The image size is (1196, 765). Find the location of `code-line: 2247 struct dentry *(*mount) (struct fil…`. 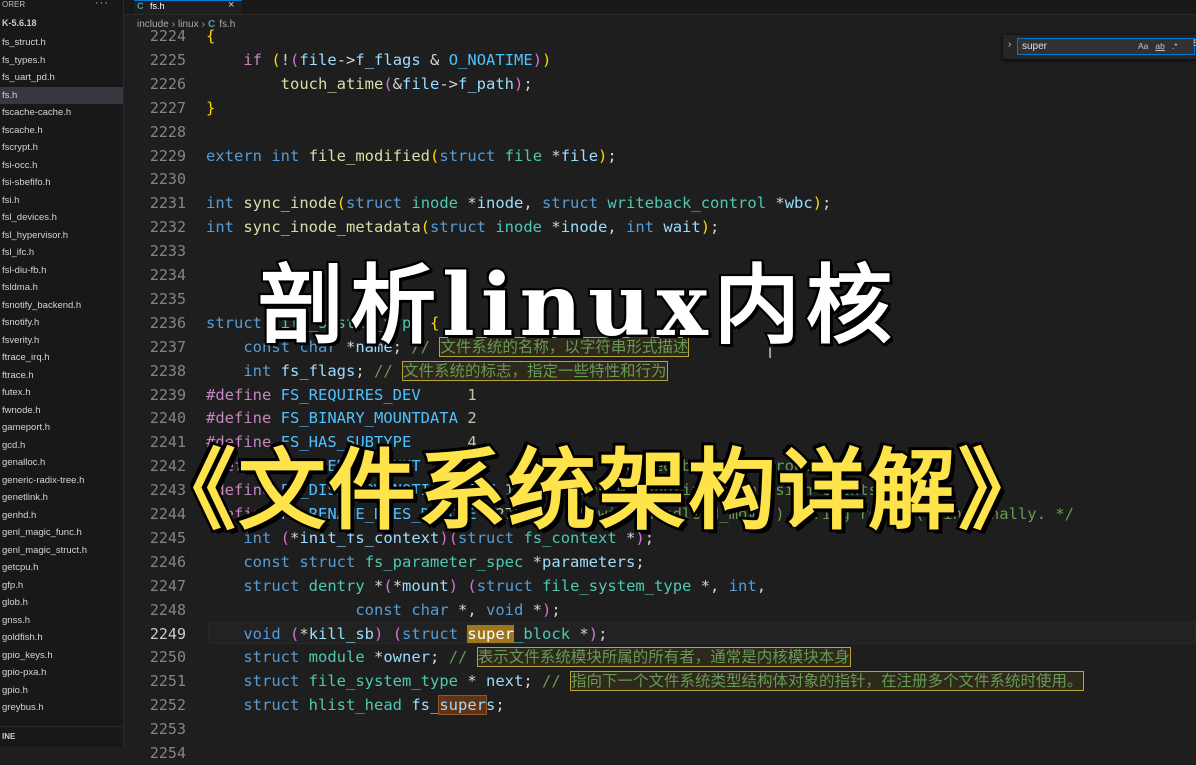

code-line: 2247 struct dentry *(*mount) (struct fil… is located at coordinates (660, 586).